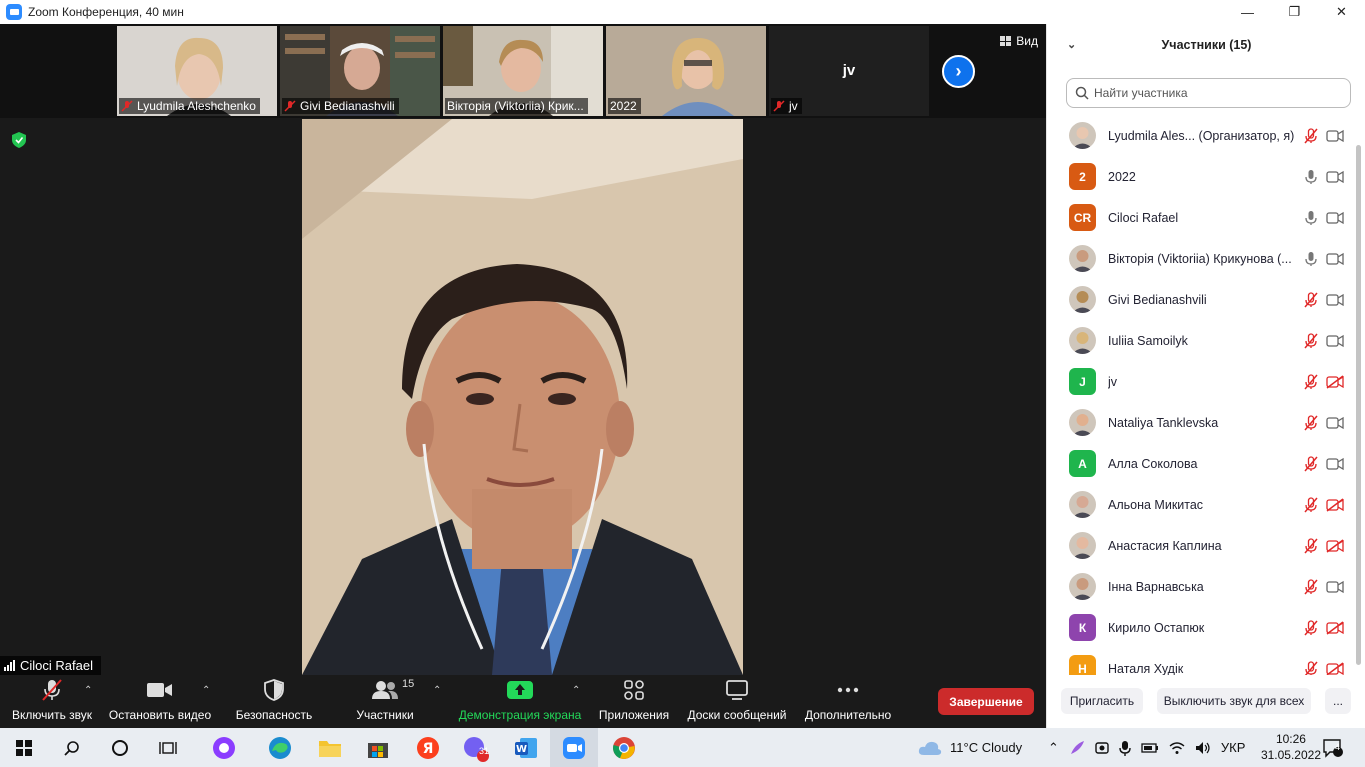 The width and height of the screenshot is (1365, 767). I want to click on video-thumbnail: Lyudmila Aleshchenko, so click(197, 71).